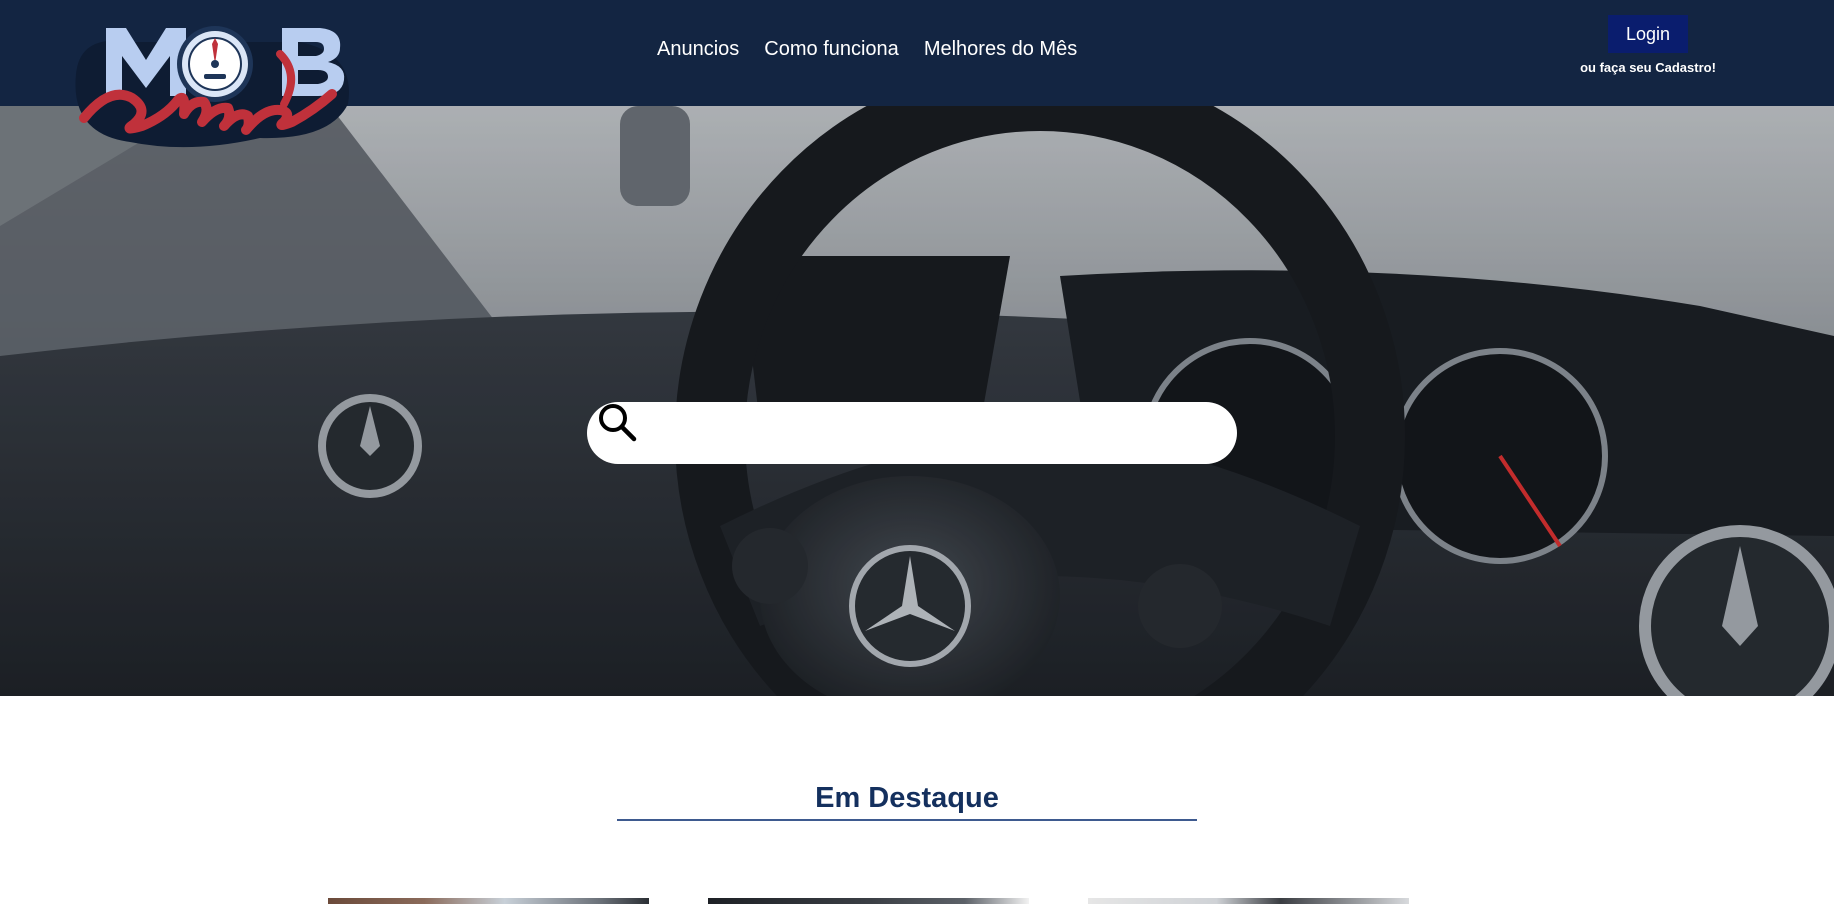 This screenshot has width=1834, height=904. I want to click on login-button: Login, so click(1648, 34).